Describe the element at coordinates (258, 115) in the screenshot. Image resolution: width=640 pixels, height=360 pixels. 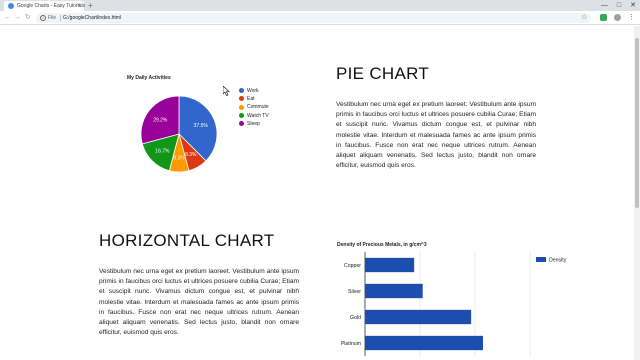
I see `legend-label: Watch TV` at that location.